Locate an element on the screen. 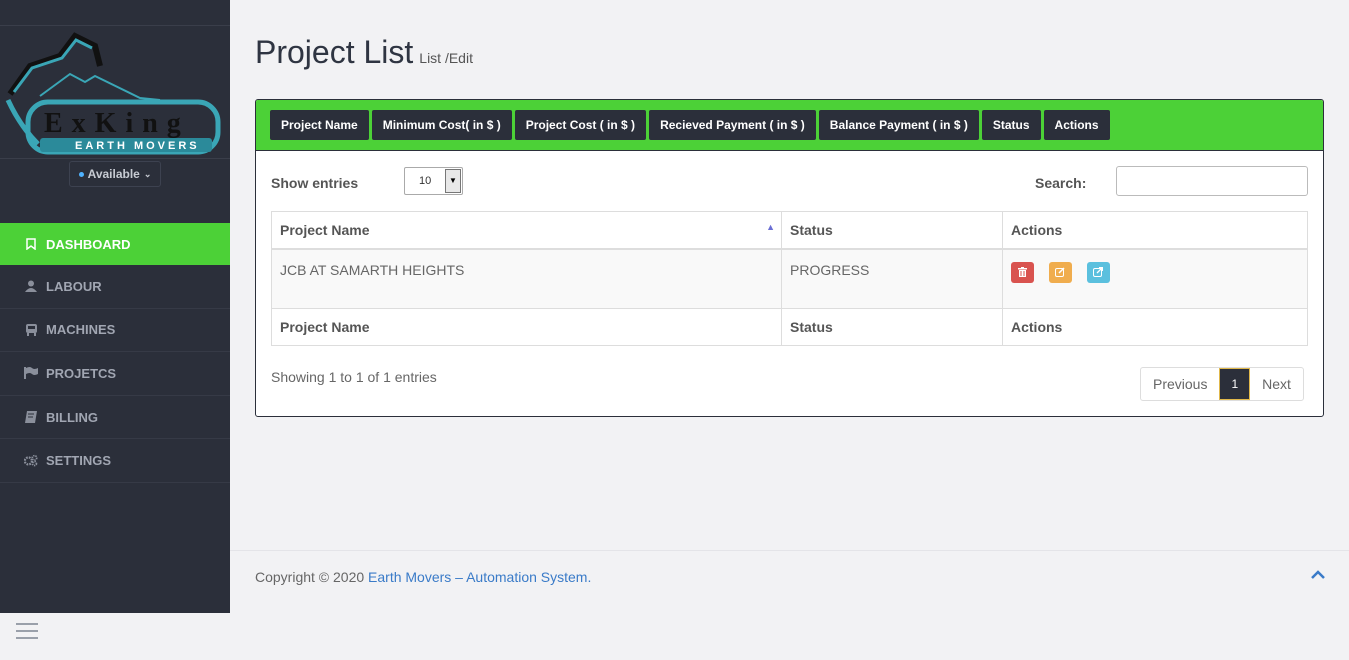 The width and height of the screenshot is (1349, 660). scroll-top-icon is located at coordinates (1318, 575).